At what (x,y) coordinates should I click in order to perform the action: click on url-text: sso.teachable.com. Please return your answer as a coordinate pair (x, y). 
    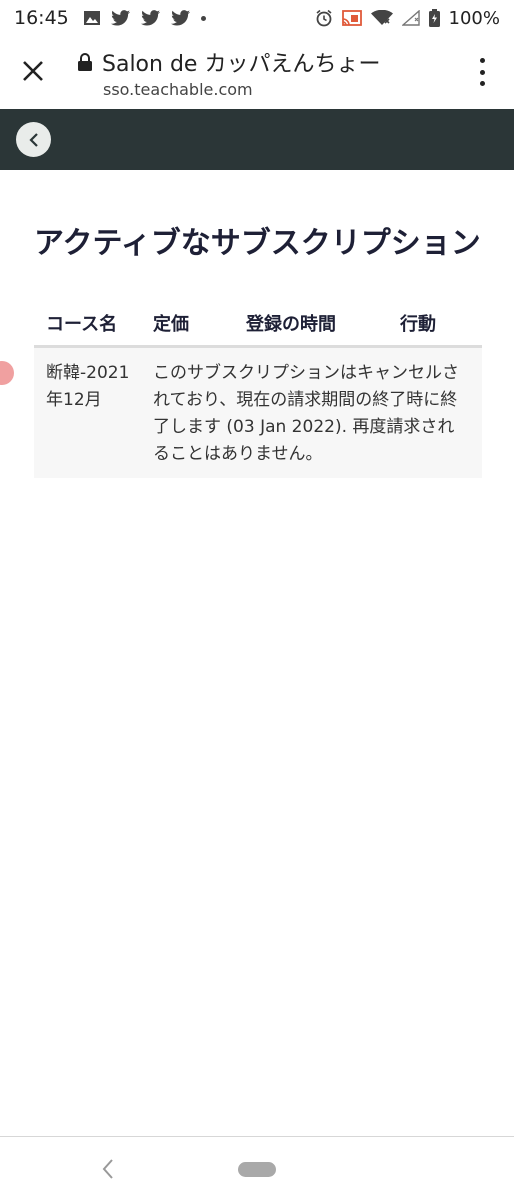
    Looking at the image, I should click on (178, 89).